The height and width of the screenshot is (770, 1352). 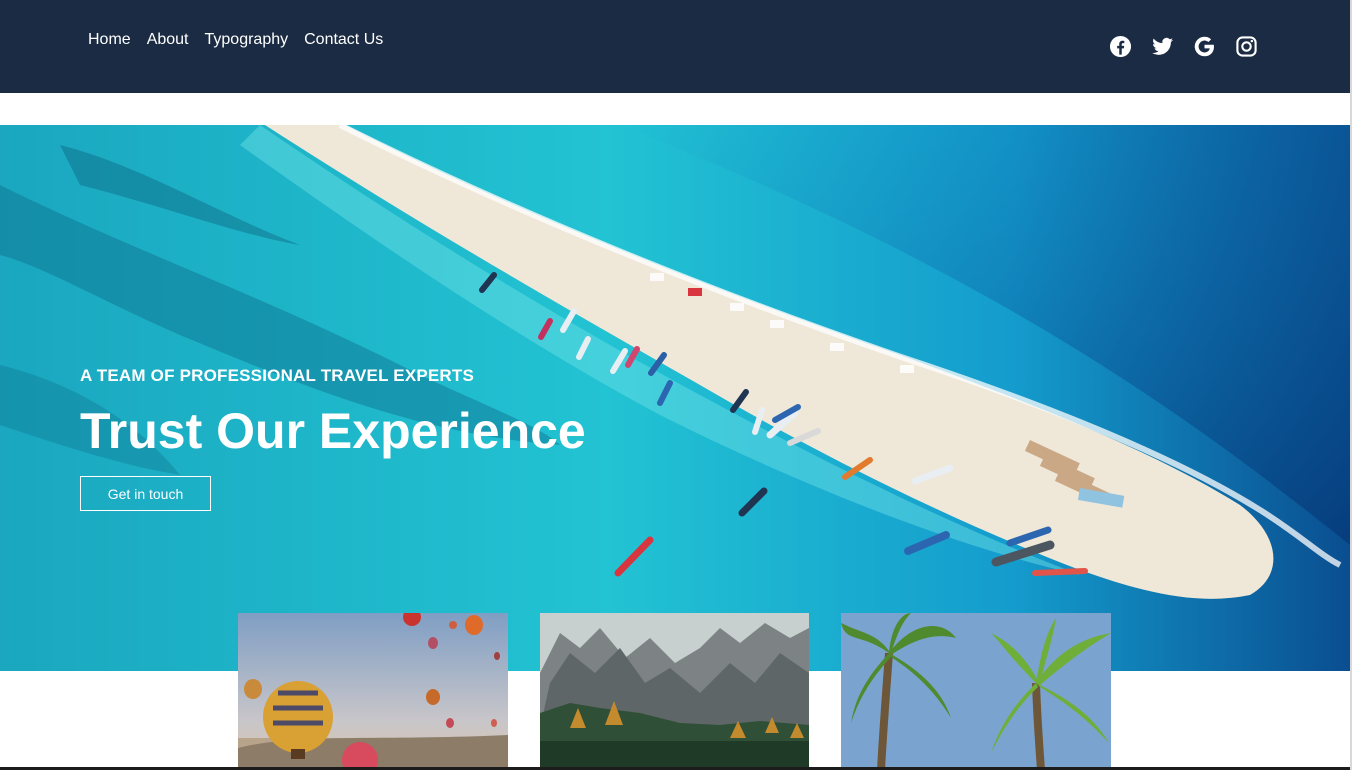 I want to click on google-icon, so click(x=1204, y=46).